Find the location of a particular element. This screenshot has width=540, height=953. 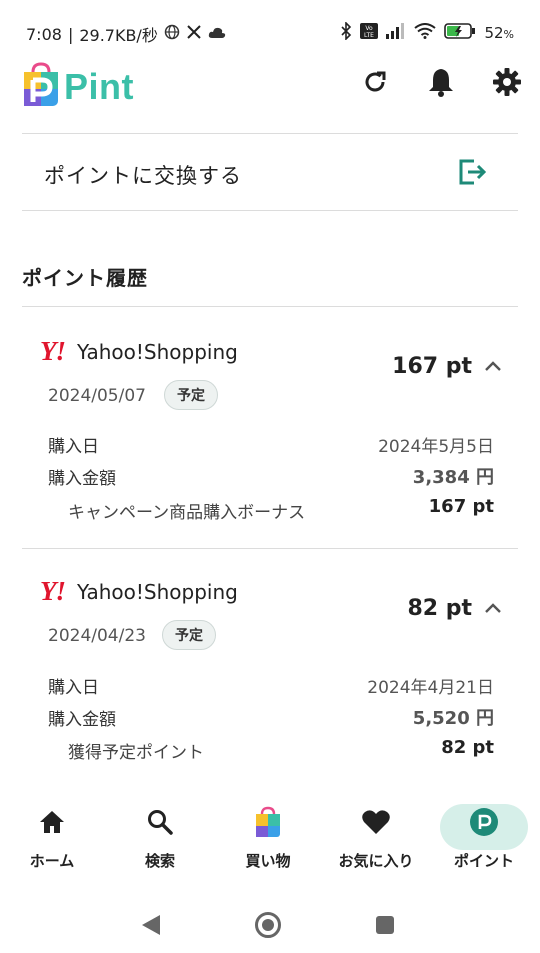

status-right: Vo LTE 52% is located at coordinates (427, 32).